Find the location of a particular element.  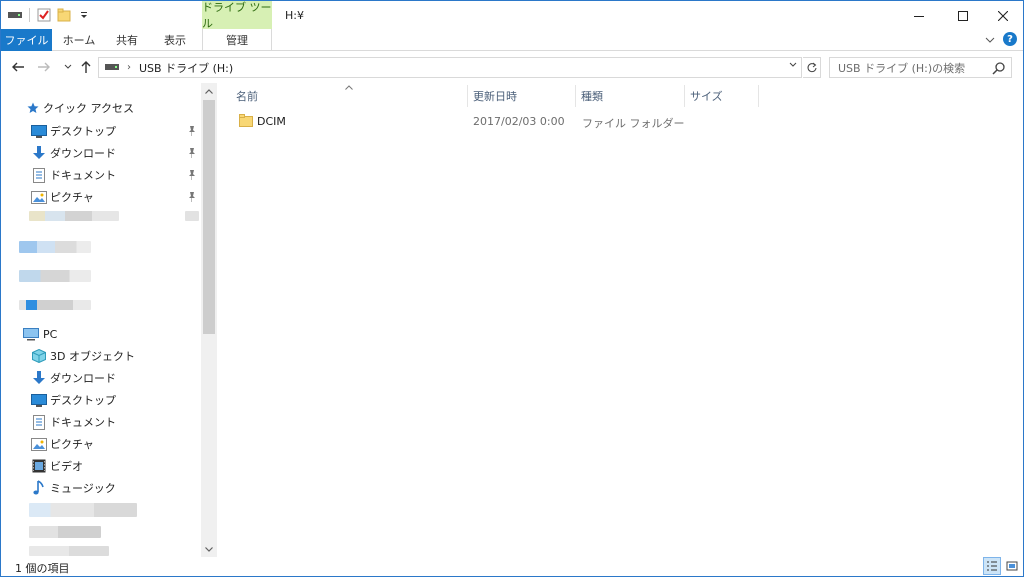

back-arrow-icon is located at coordinates (18, 67).